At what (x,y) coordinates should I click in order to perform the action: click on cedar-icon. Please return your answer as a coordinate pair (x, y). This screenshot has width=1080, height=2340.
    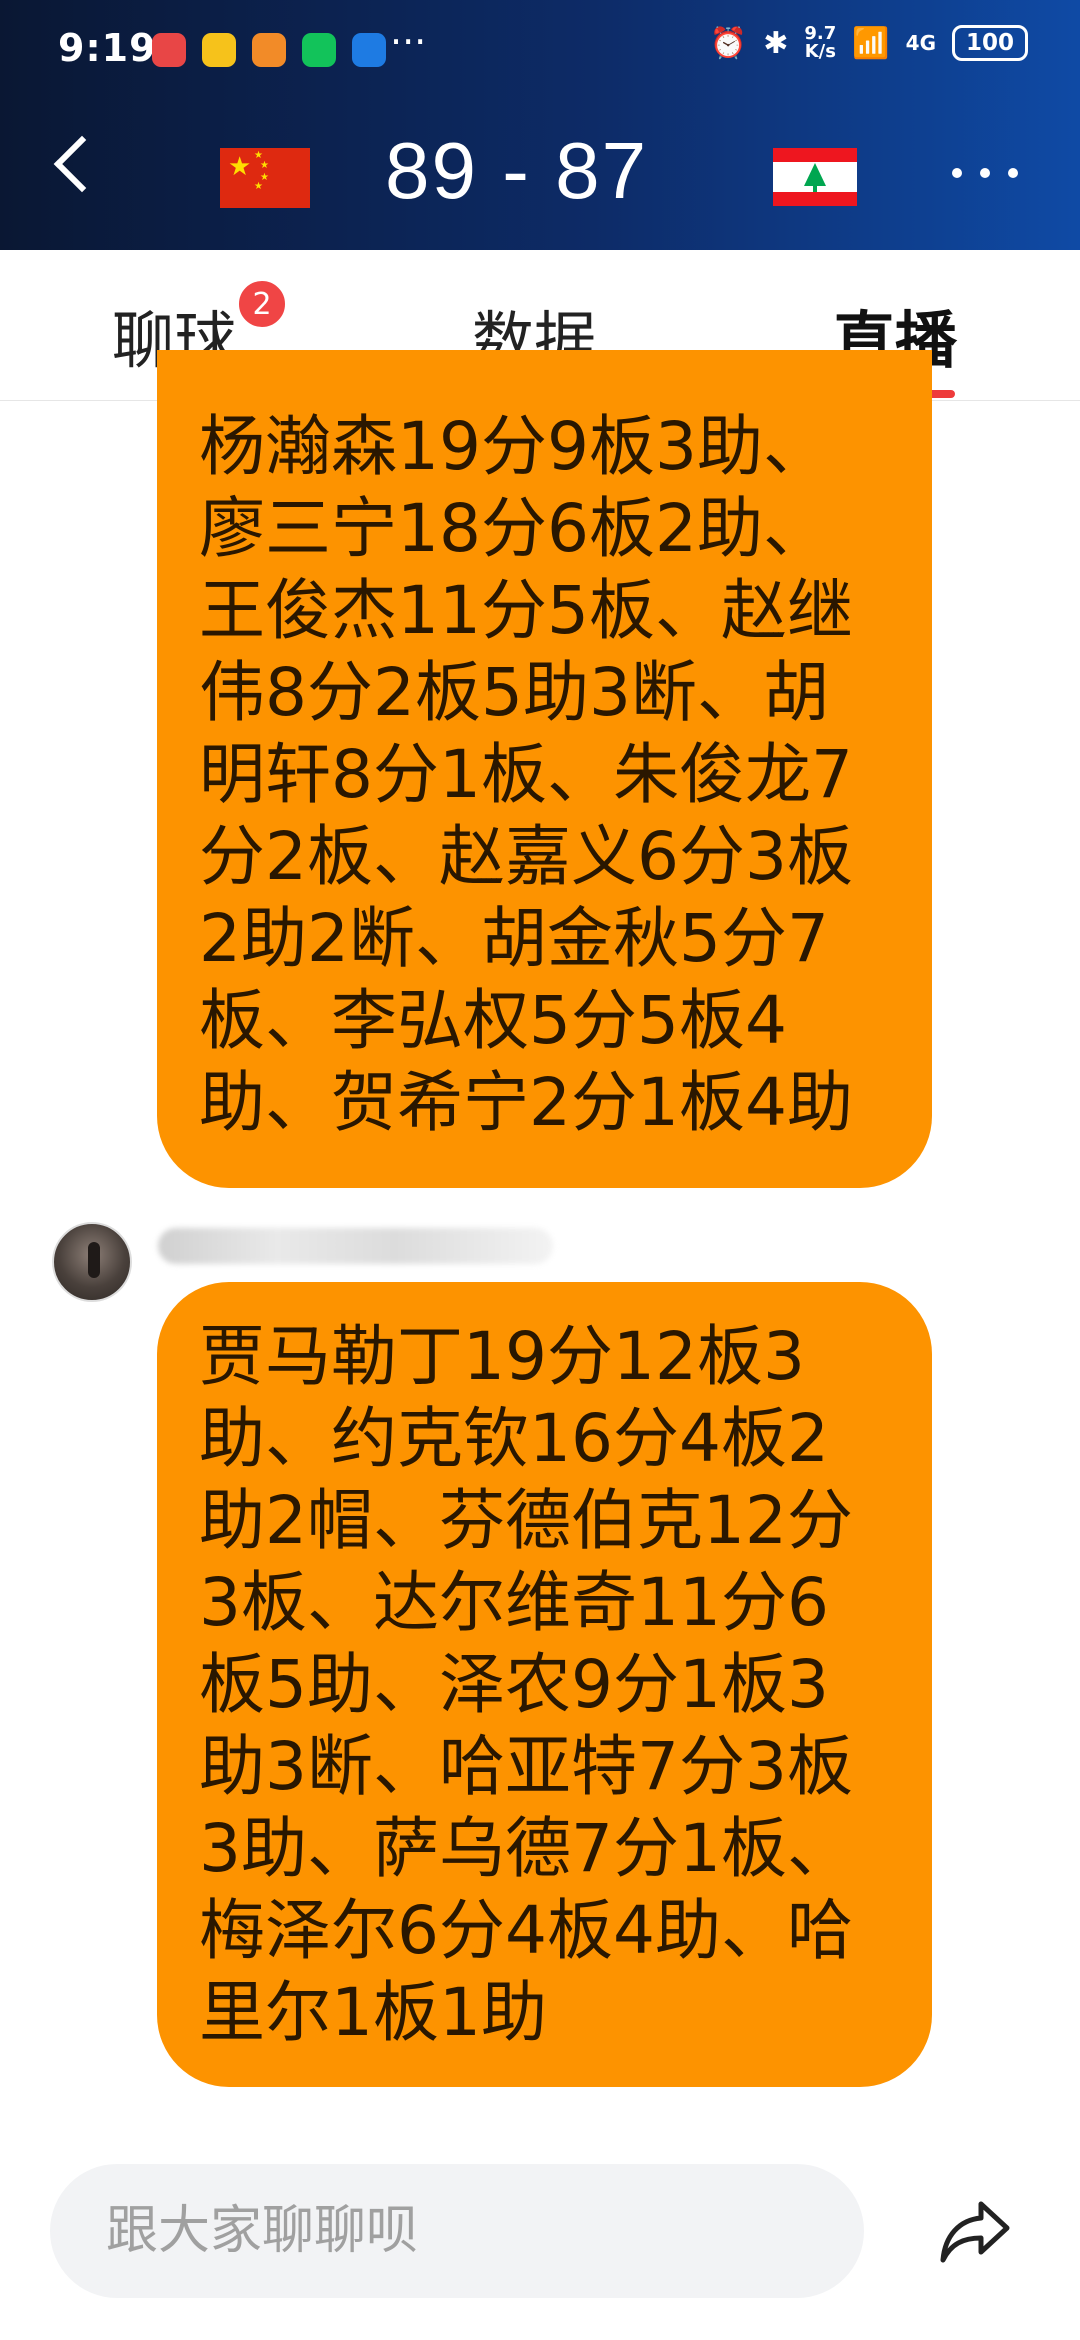
    Looking at the image, I should click on (815, 177).